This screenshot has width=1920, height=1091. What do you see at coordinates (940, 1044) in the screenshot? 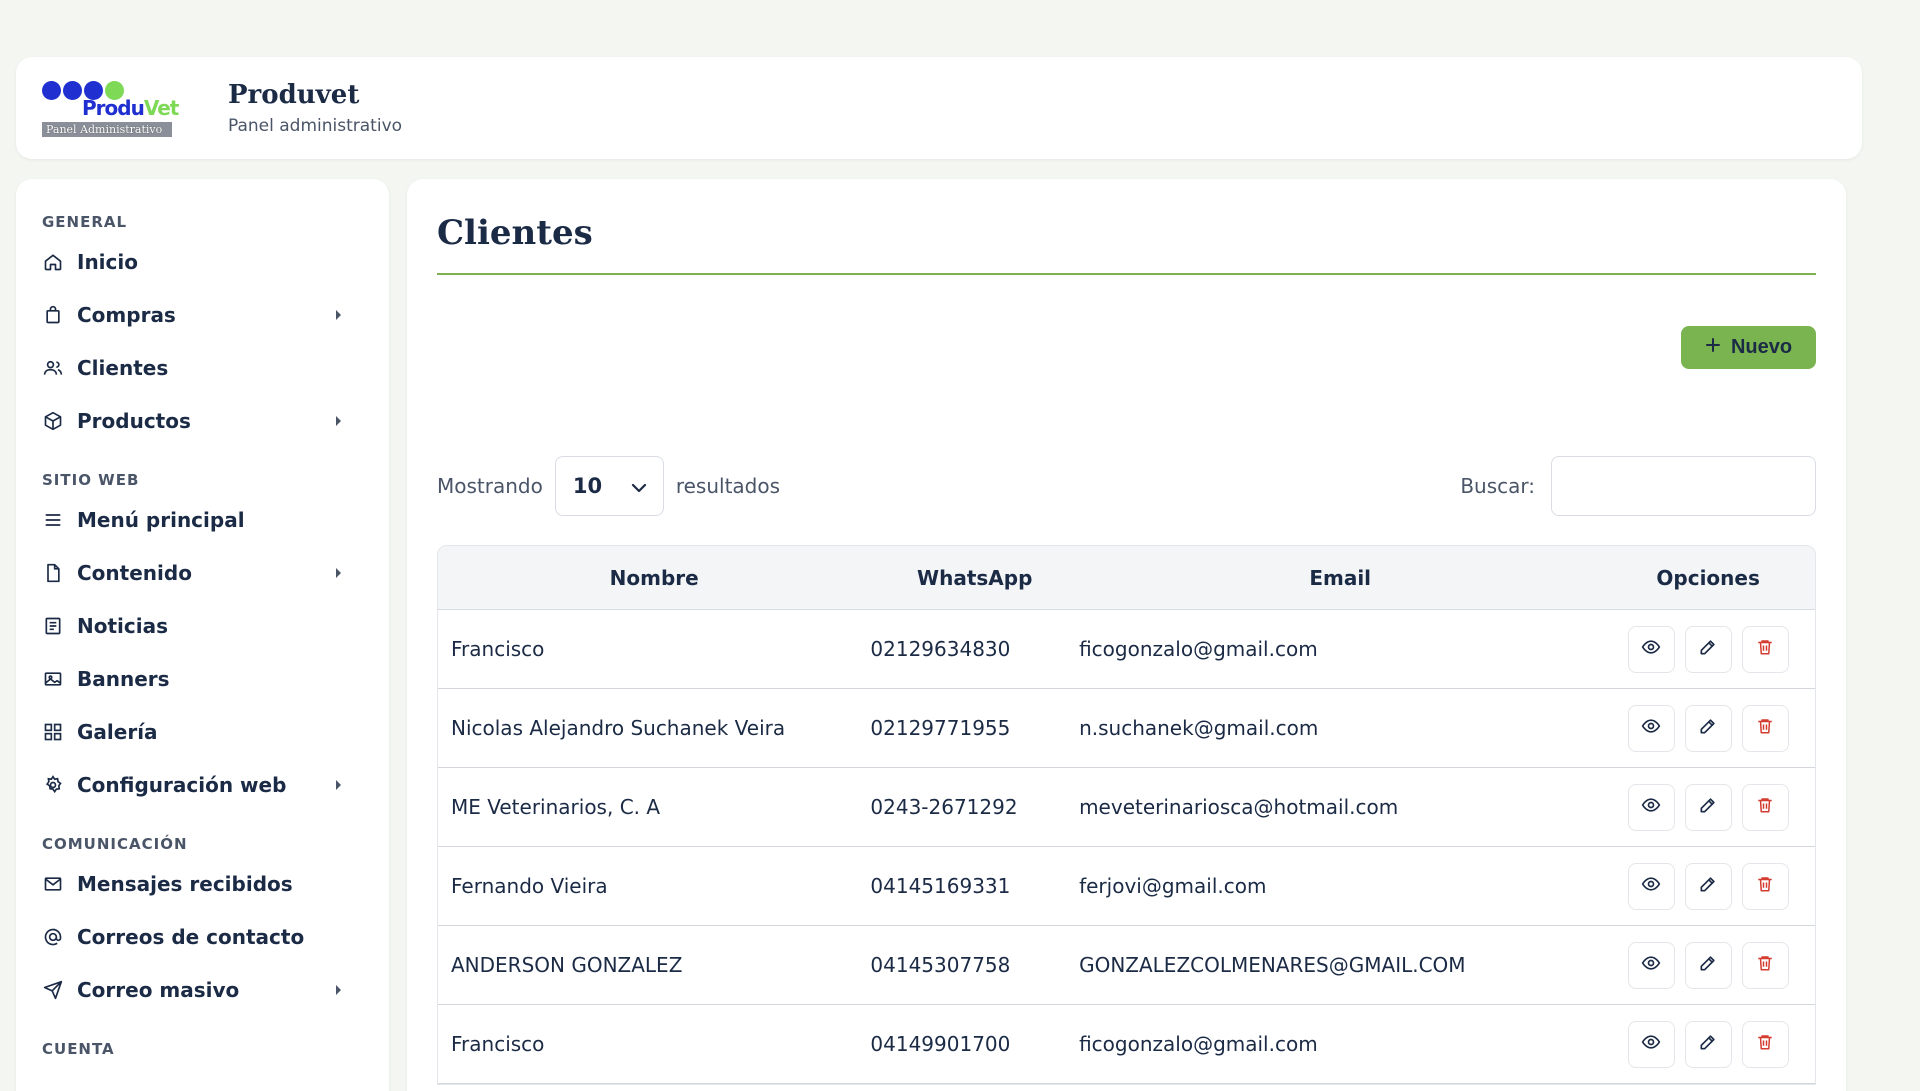
I see `cell-whatsapp: 04149901700` at bounding box center [940, 1044].